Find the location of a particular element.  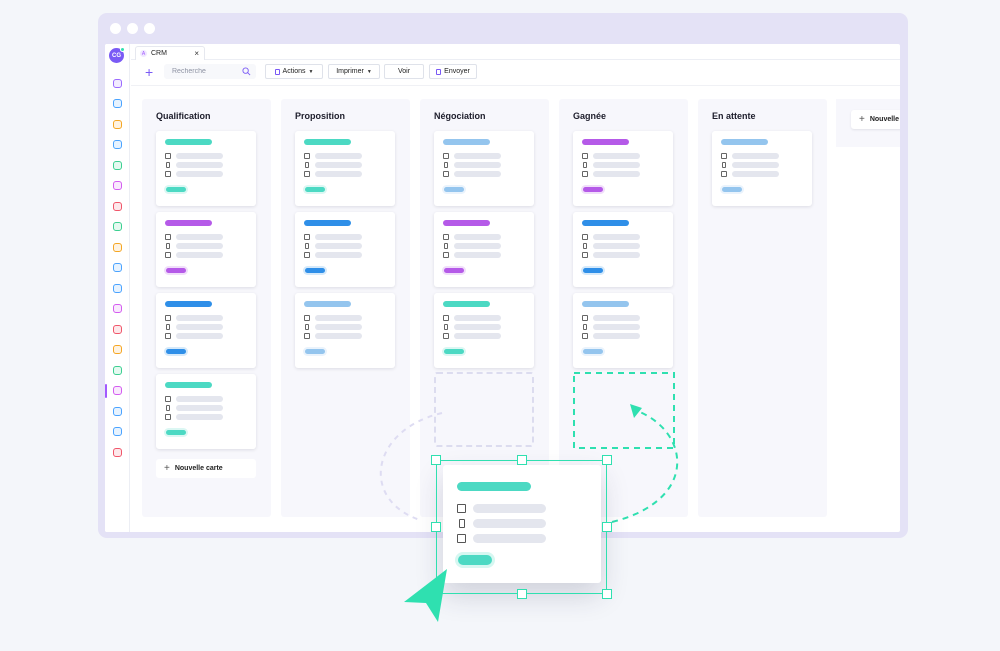

sidebar-item-briefcase is located at coordinates (117, 227).